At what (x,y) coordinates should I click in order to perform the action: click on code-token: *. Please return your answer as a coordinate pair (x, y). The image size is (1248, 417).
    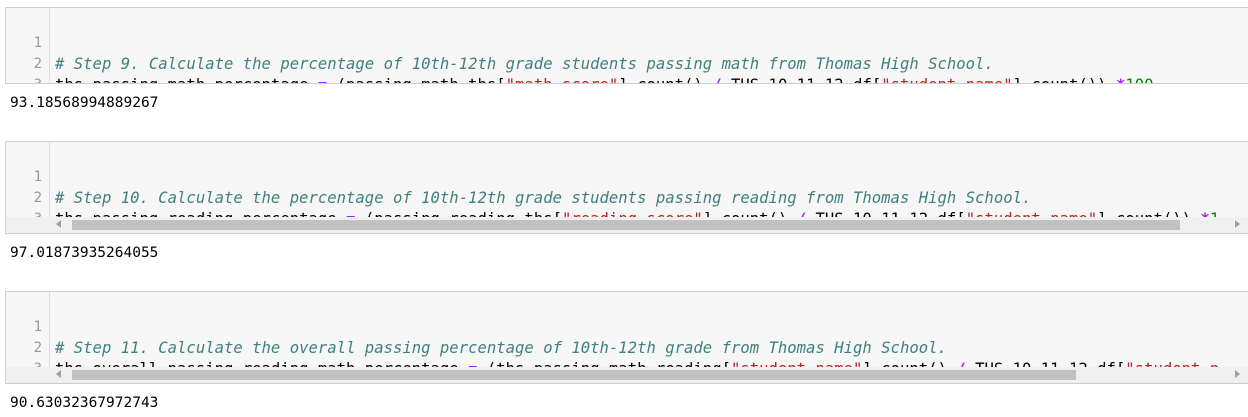
    Looking at the image, I should click on (1120, 79).